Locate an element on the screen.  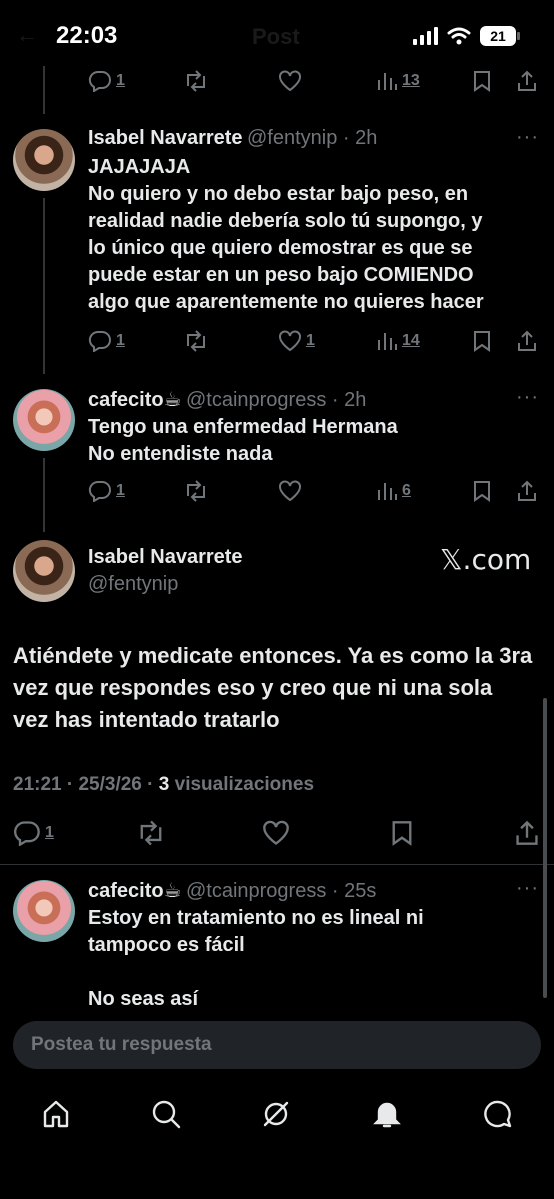
author-handle-time: @tcainprogress · 25s is located at coordinates (281, 891).